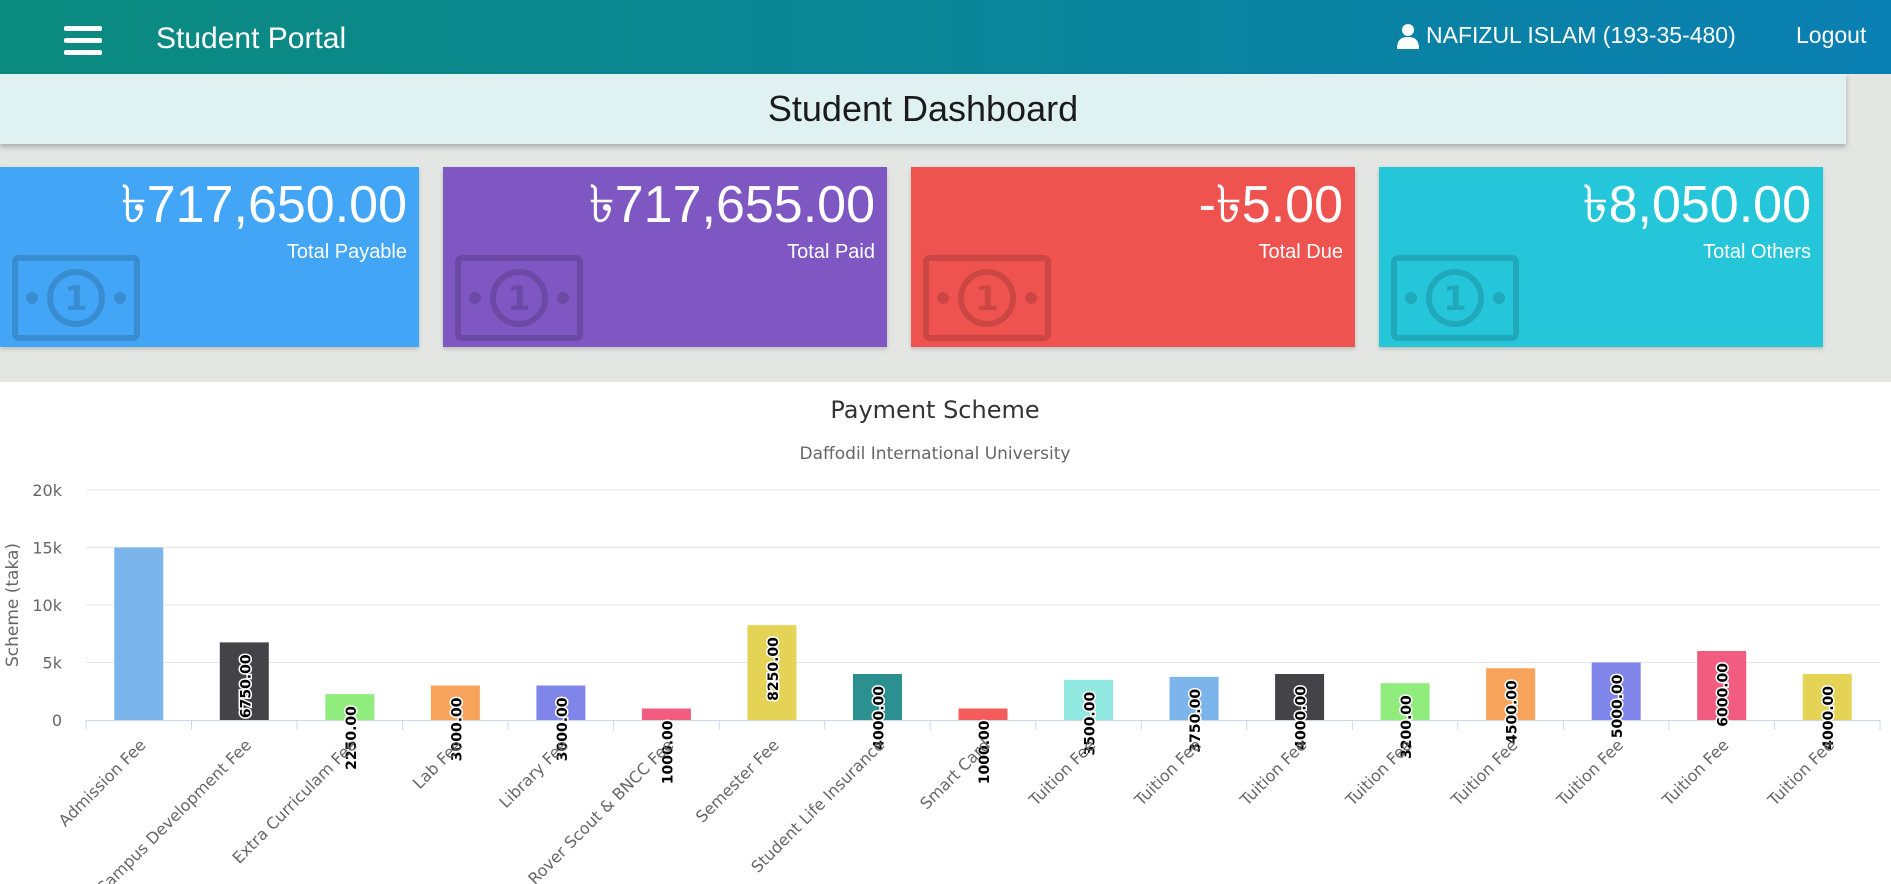  What do you see at coordinates (251, 39) in the screenshot?
I see `app-title: Student Portal` at bounding box center [251, 39].